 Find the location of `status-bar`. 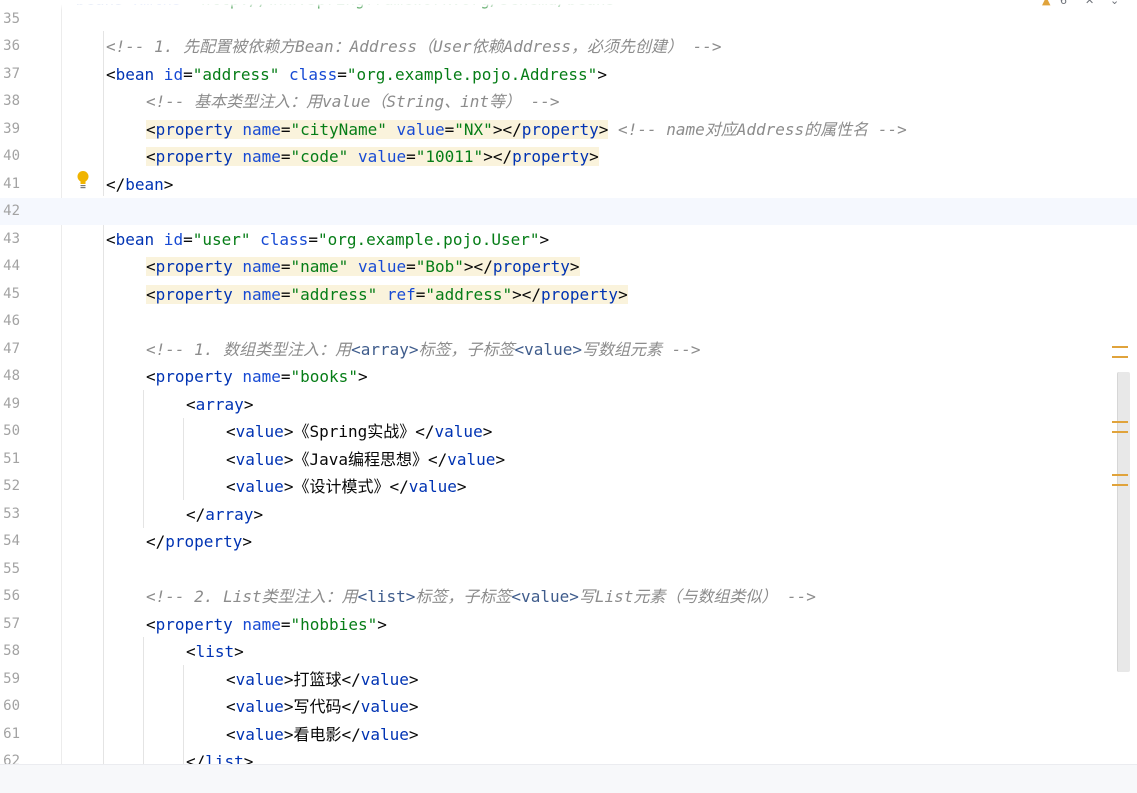

status-bar is located at coordinates (568, 778).